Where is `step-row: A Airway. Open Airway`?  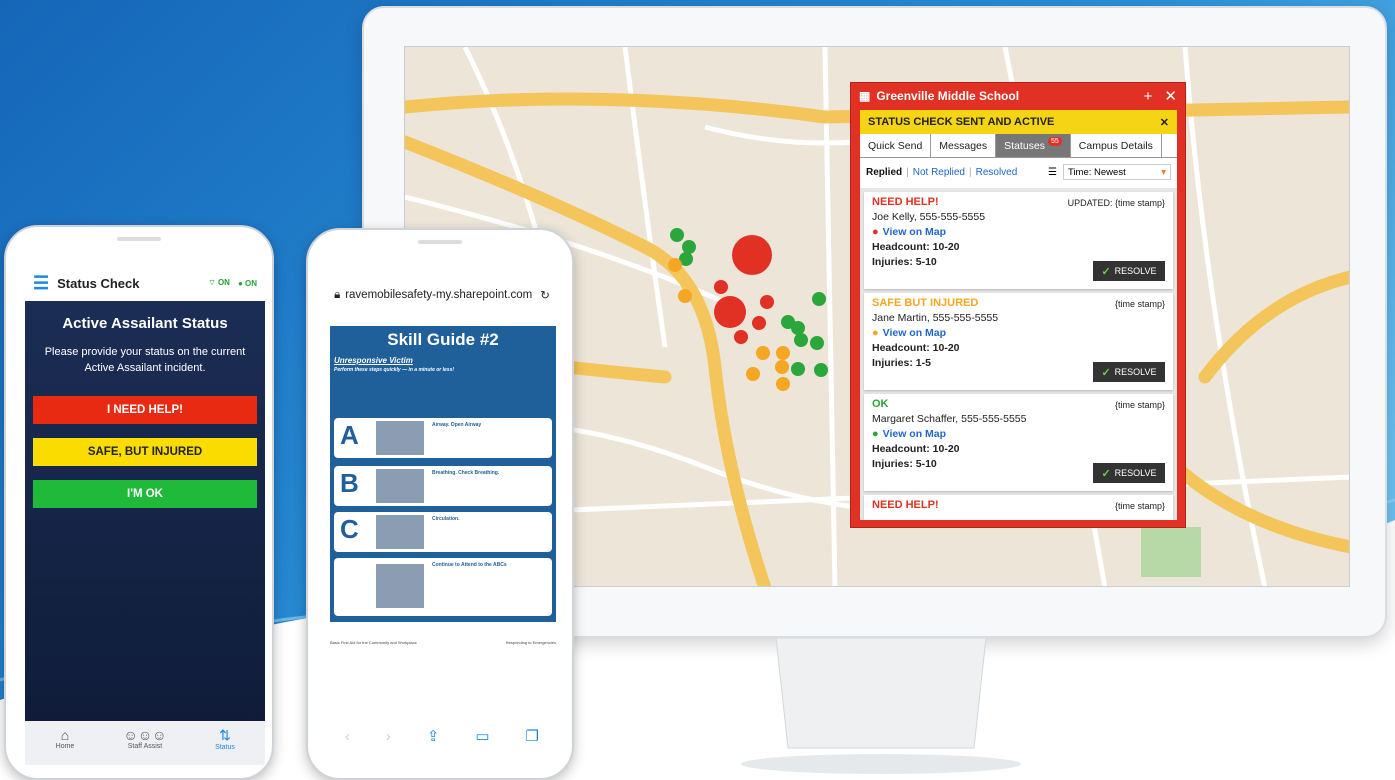 step-row: A Airway. Open Airway is located at coordinates (443, 438).